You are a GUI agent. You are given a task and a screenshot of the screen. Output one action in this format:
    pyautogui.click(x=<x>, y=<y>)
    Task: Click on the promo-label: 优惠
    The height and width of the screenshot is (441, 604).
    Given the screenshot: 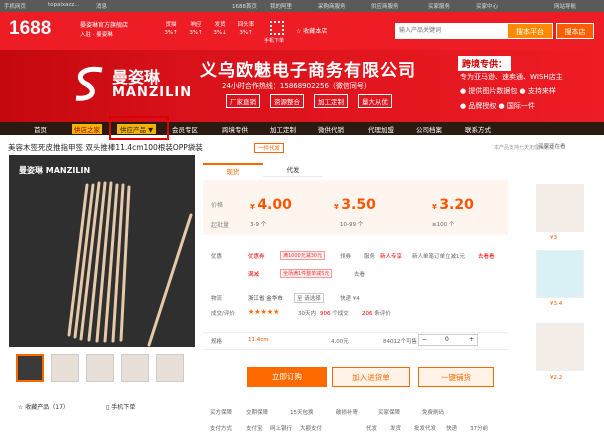 What is the action you would take?
    pyautogui.click(x=217, y=257)
    